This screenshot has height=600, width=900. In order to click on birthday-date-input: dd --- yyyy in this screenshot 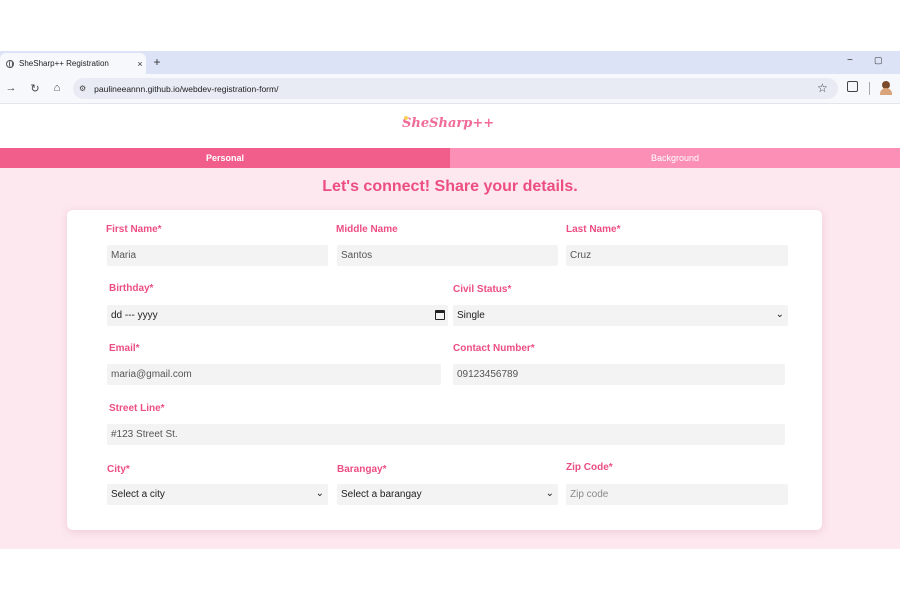, I will do `click(277, 315)`.